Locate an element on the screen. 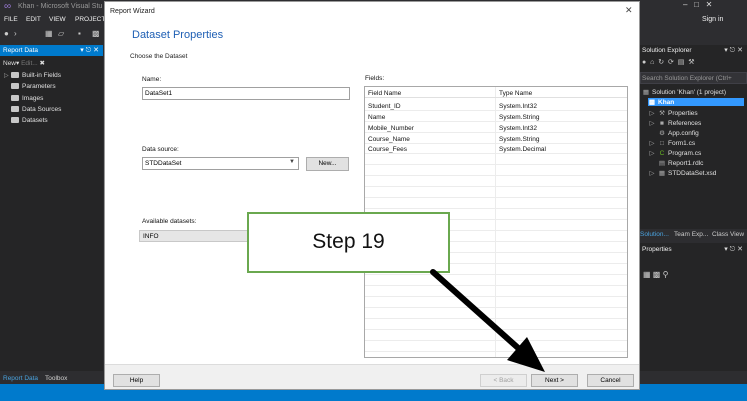  available-dataset-value: INFO is located at coordinates (151, 236).